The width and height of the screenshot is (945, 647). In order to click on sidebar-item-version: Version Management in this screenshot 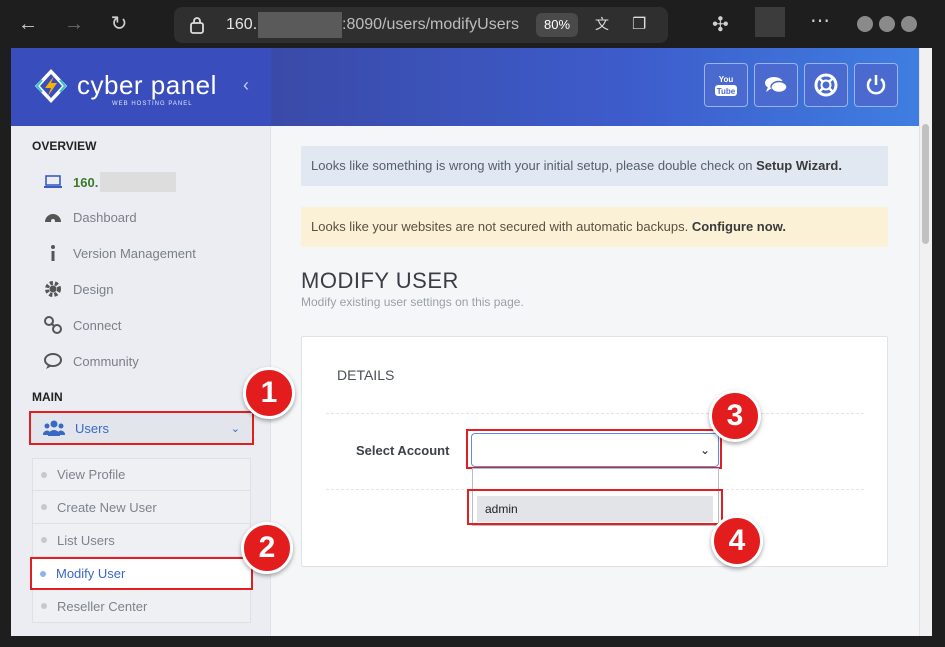, I will do `click(119, 253)`.